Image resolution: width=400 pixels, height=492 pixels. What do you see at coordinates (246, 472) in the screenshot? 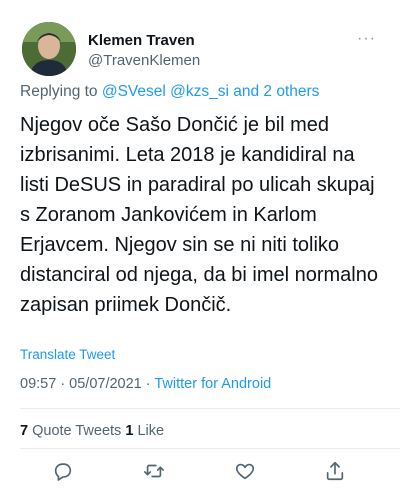
I see `like-icon` at bounding box center [246, 472].